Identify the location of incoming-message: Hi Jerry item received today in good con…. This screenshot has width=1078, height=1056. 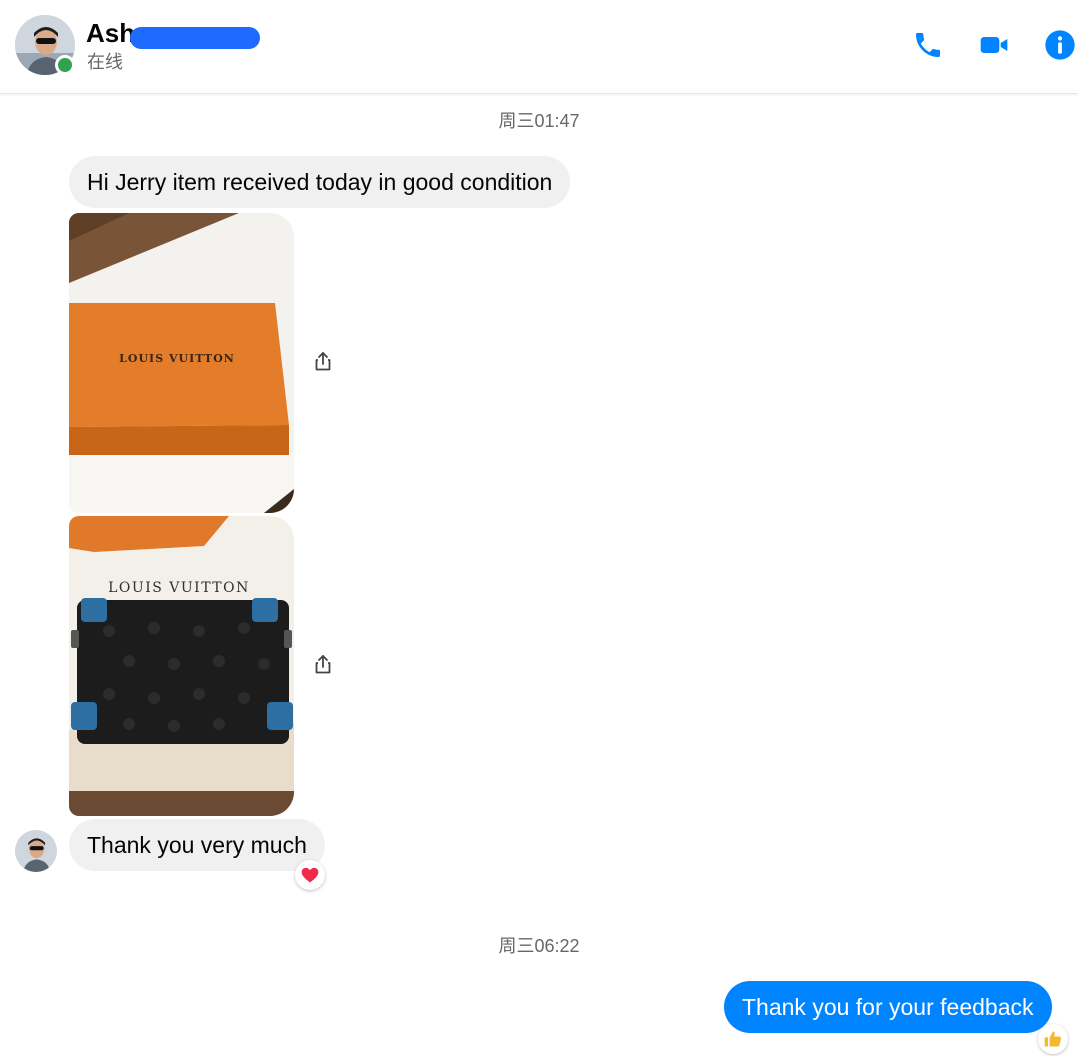
(320, 182).